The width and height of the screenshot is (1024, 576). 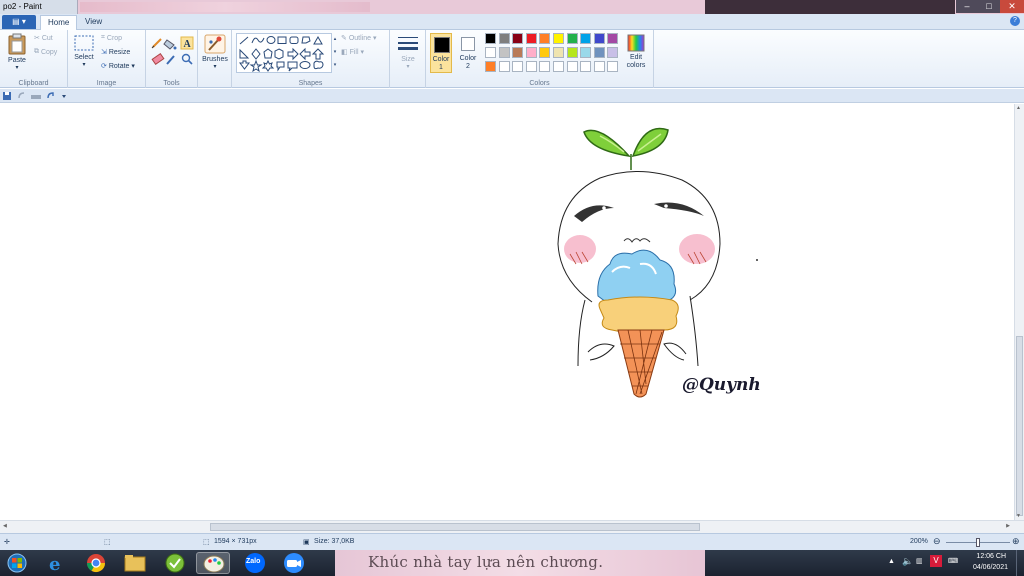 I want to click on select-button: Select ▾, so click(x=84, y=51).